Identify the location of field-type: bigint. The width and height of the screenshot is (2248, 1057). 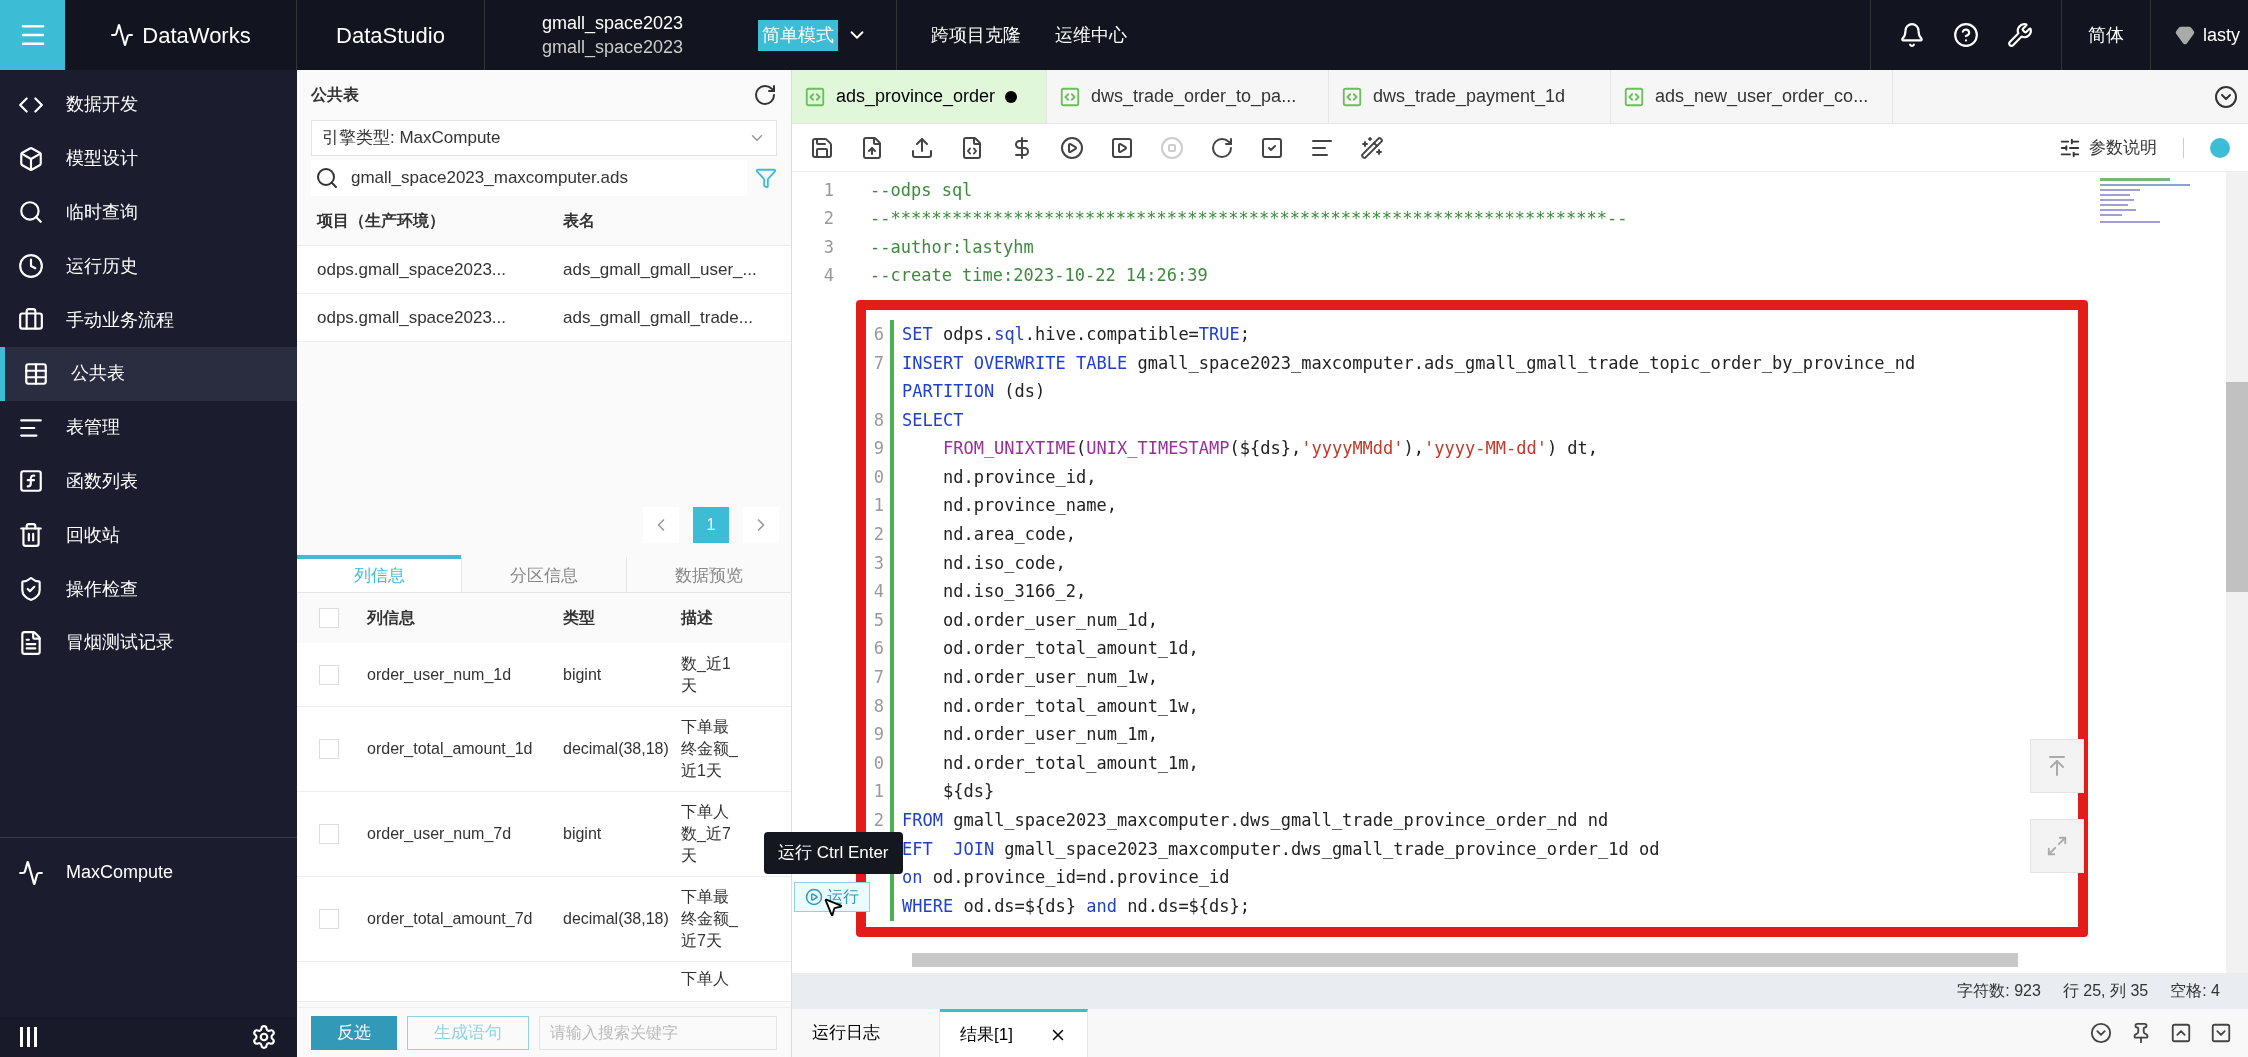
(583, 674).